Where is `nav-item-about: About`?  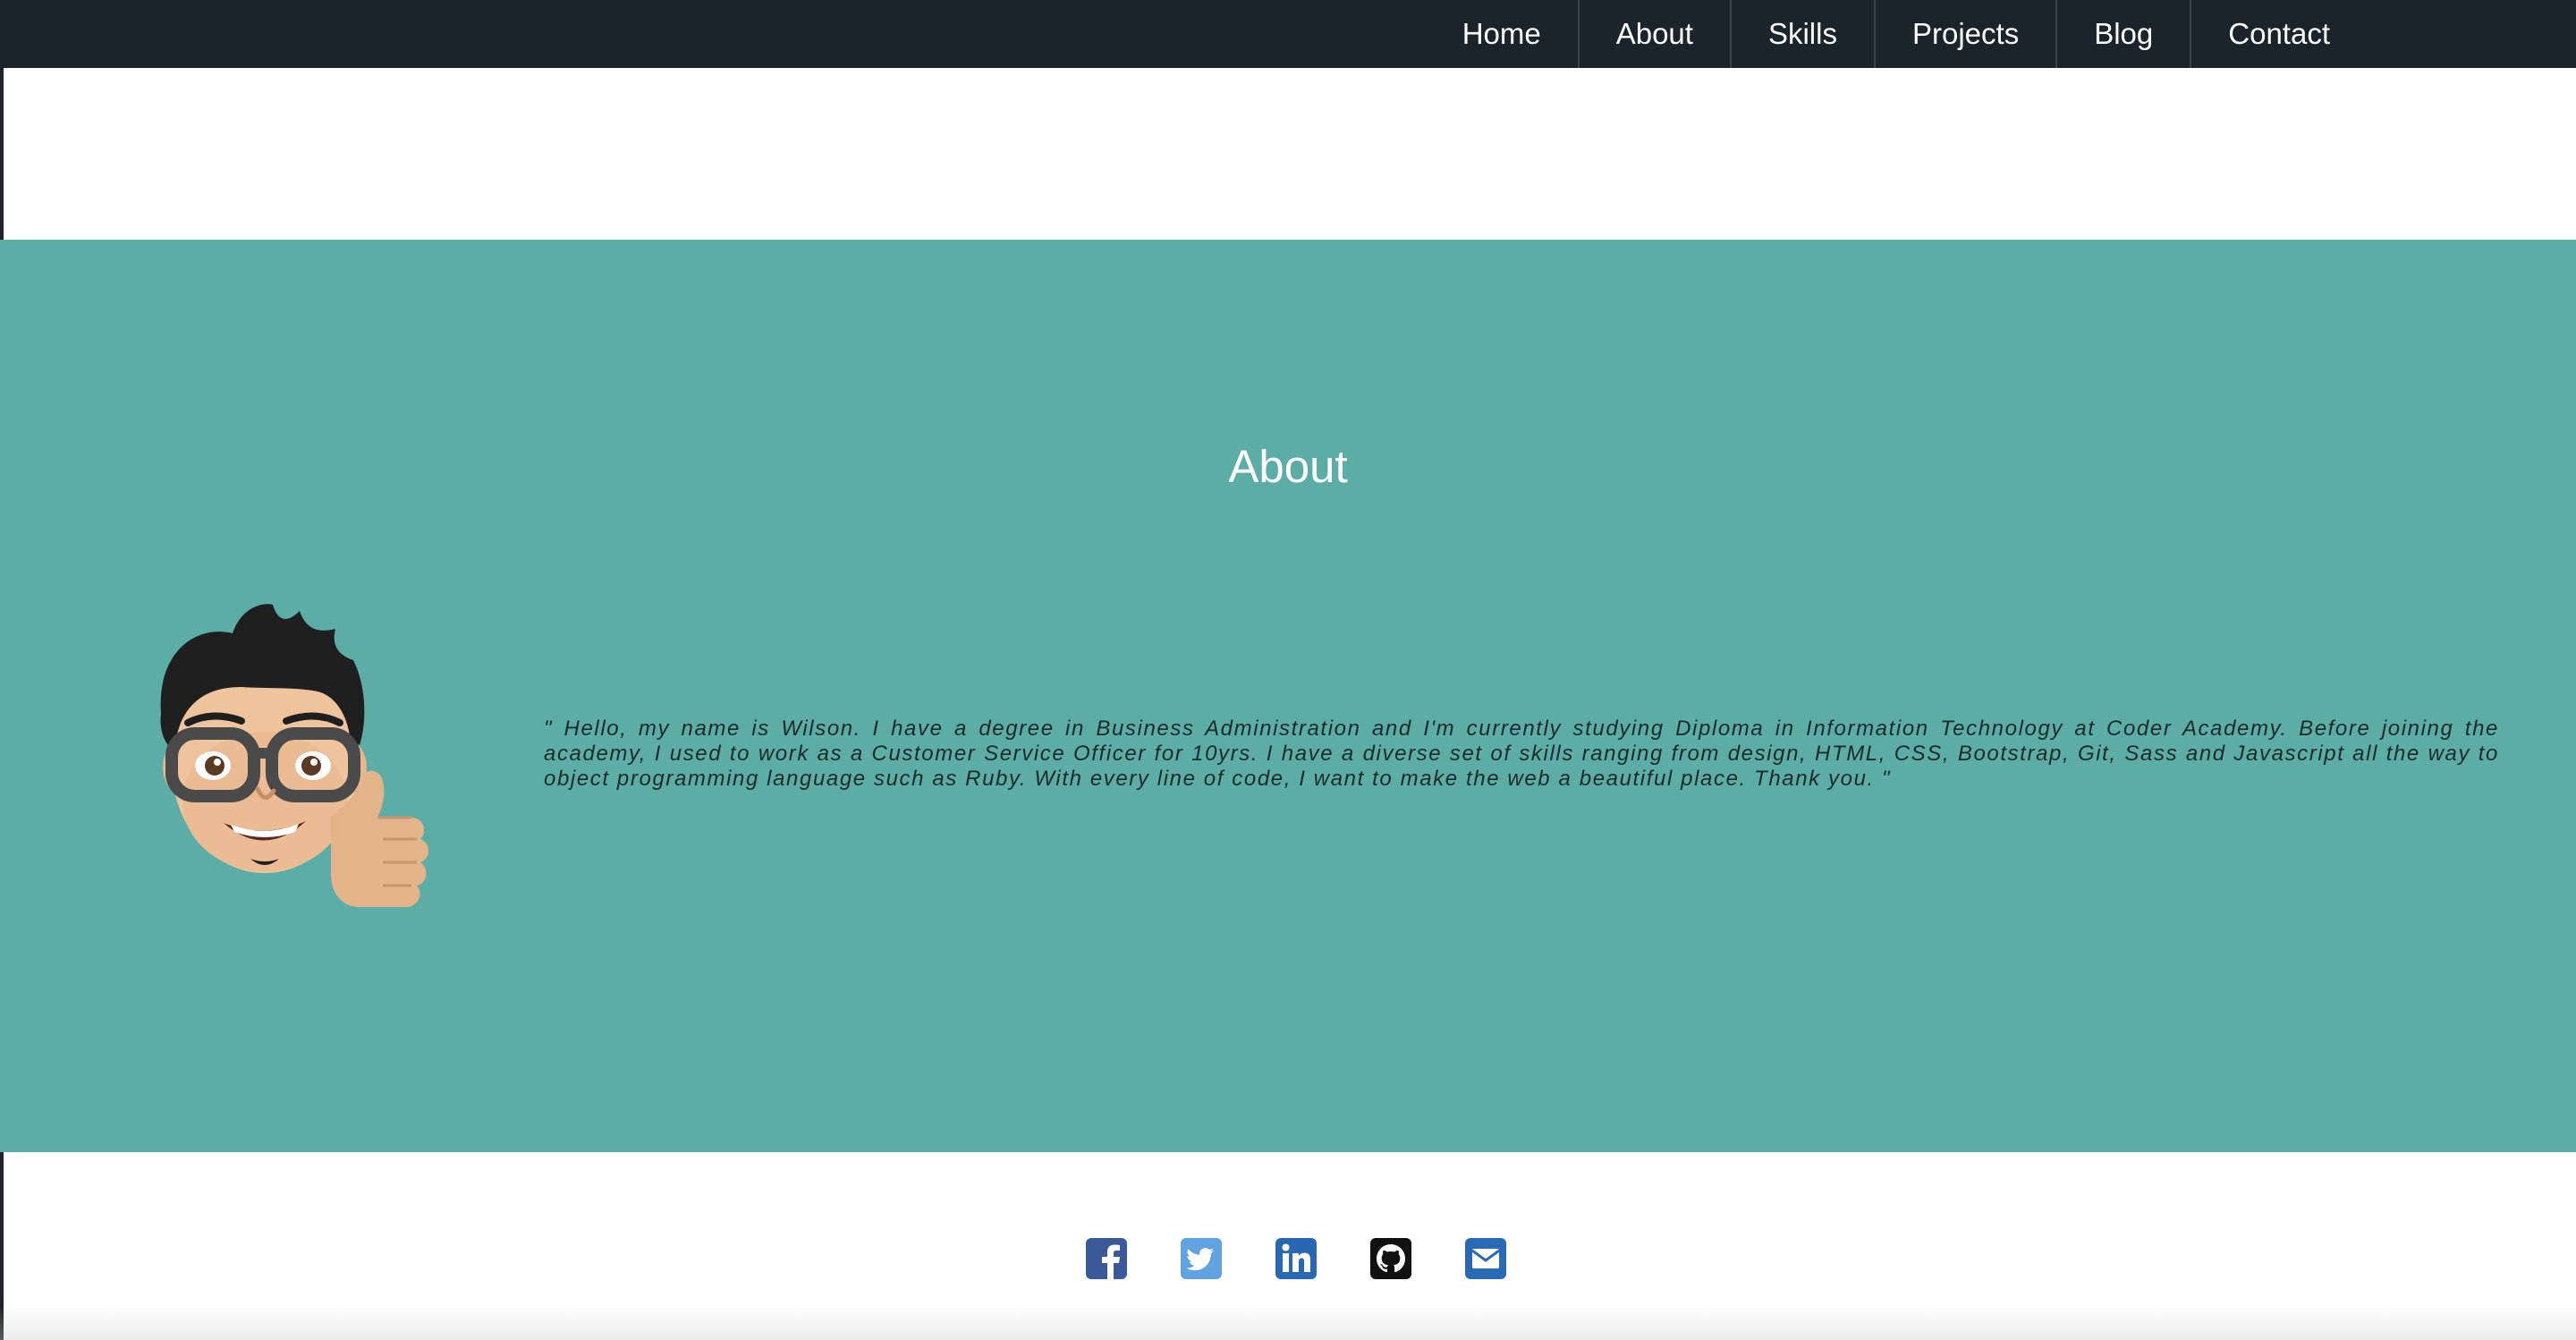 nav-item-about: About is located at coordinates (1653, 34).